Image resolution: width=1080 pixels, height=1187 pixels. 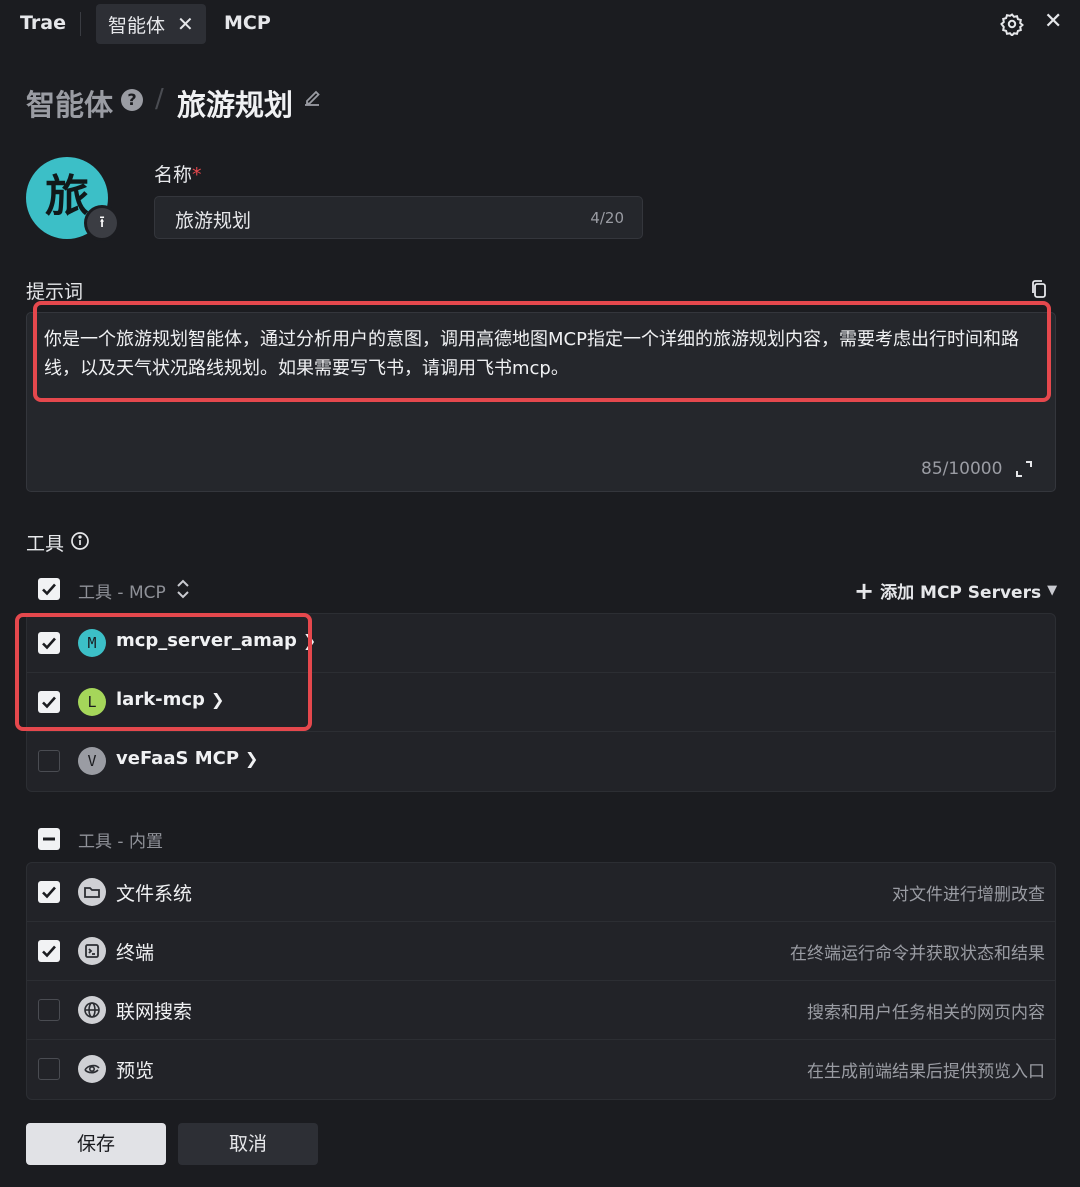 I want to click on globe-icon, so click(x=92, y=1010).